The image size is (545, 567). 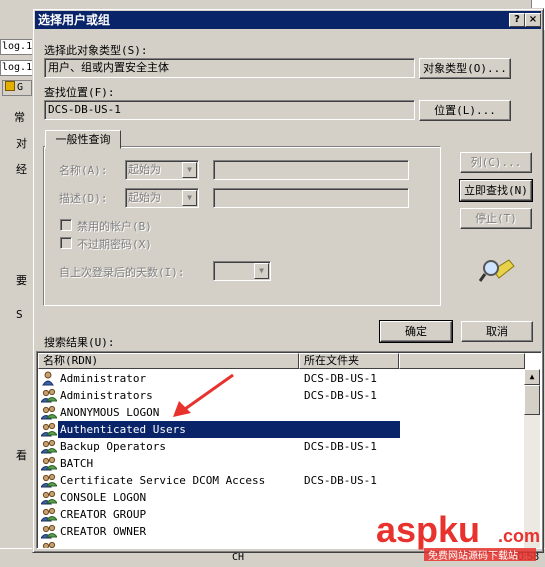 What do you see at coordinates (162, 198) in the screenshot?
I see `description-match-select: 起始为 ▼` at bounding box center [162, 198].